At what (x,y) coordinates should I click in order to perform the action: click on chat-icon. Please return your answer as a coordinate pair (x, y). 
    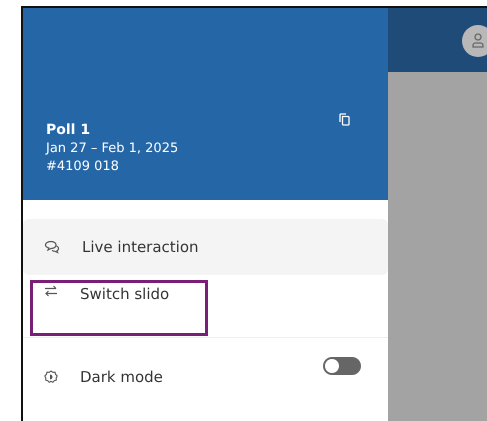
    Looking at the image, I should click on (52, 247).